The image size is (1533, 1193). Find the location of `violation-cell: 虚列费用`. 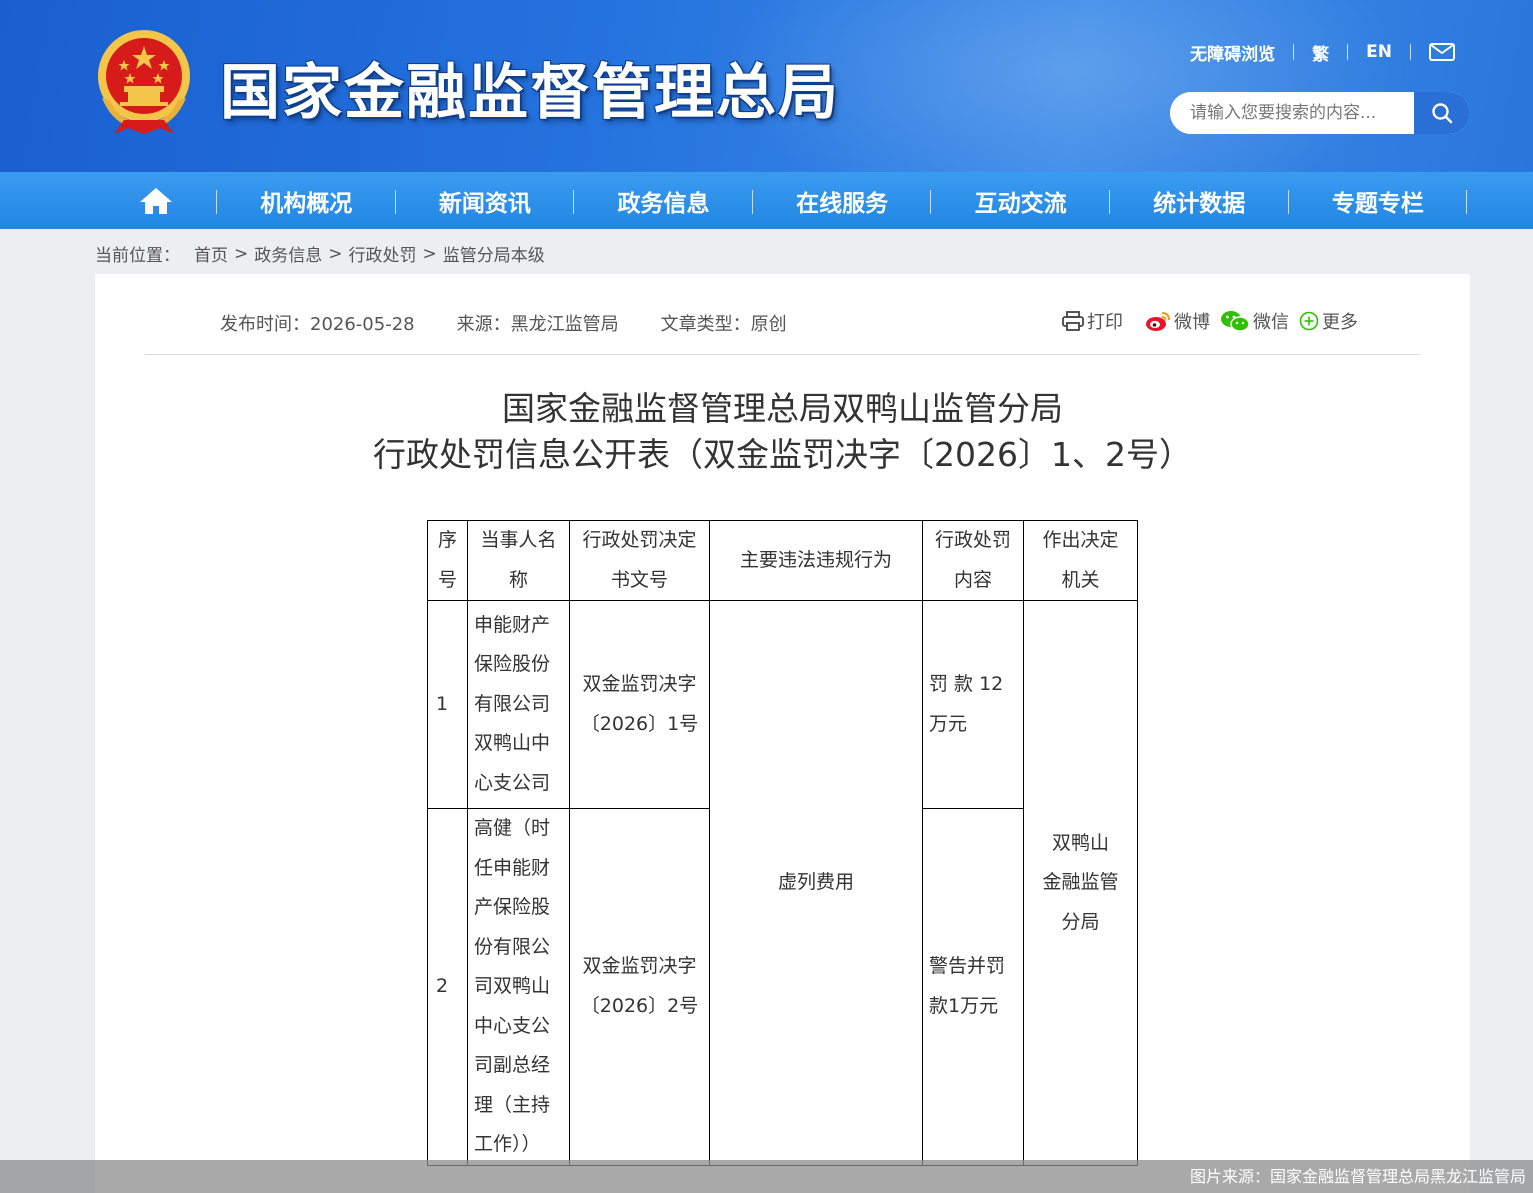

violation-cell: 虚列费用 is located at coordinates (816, 883).